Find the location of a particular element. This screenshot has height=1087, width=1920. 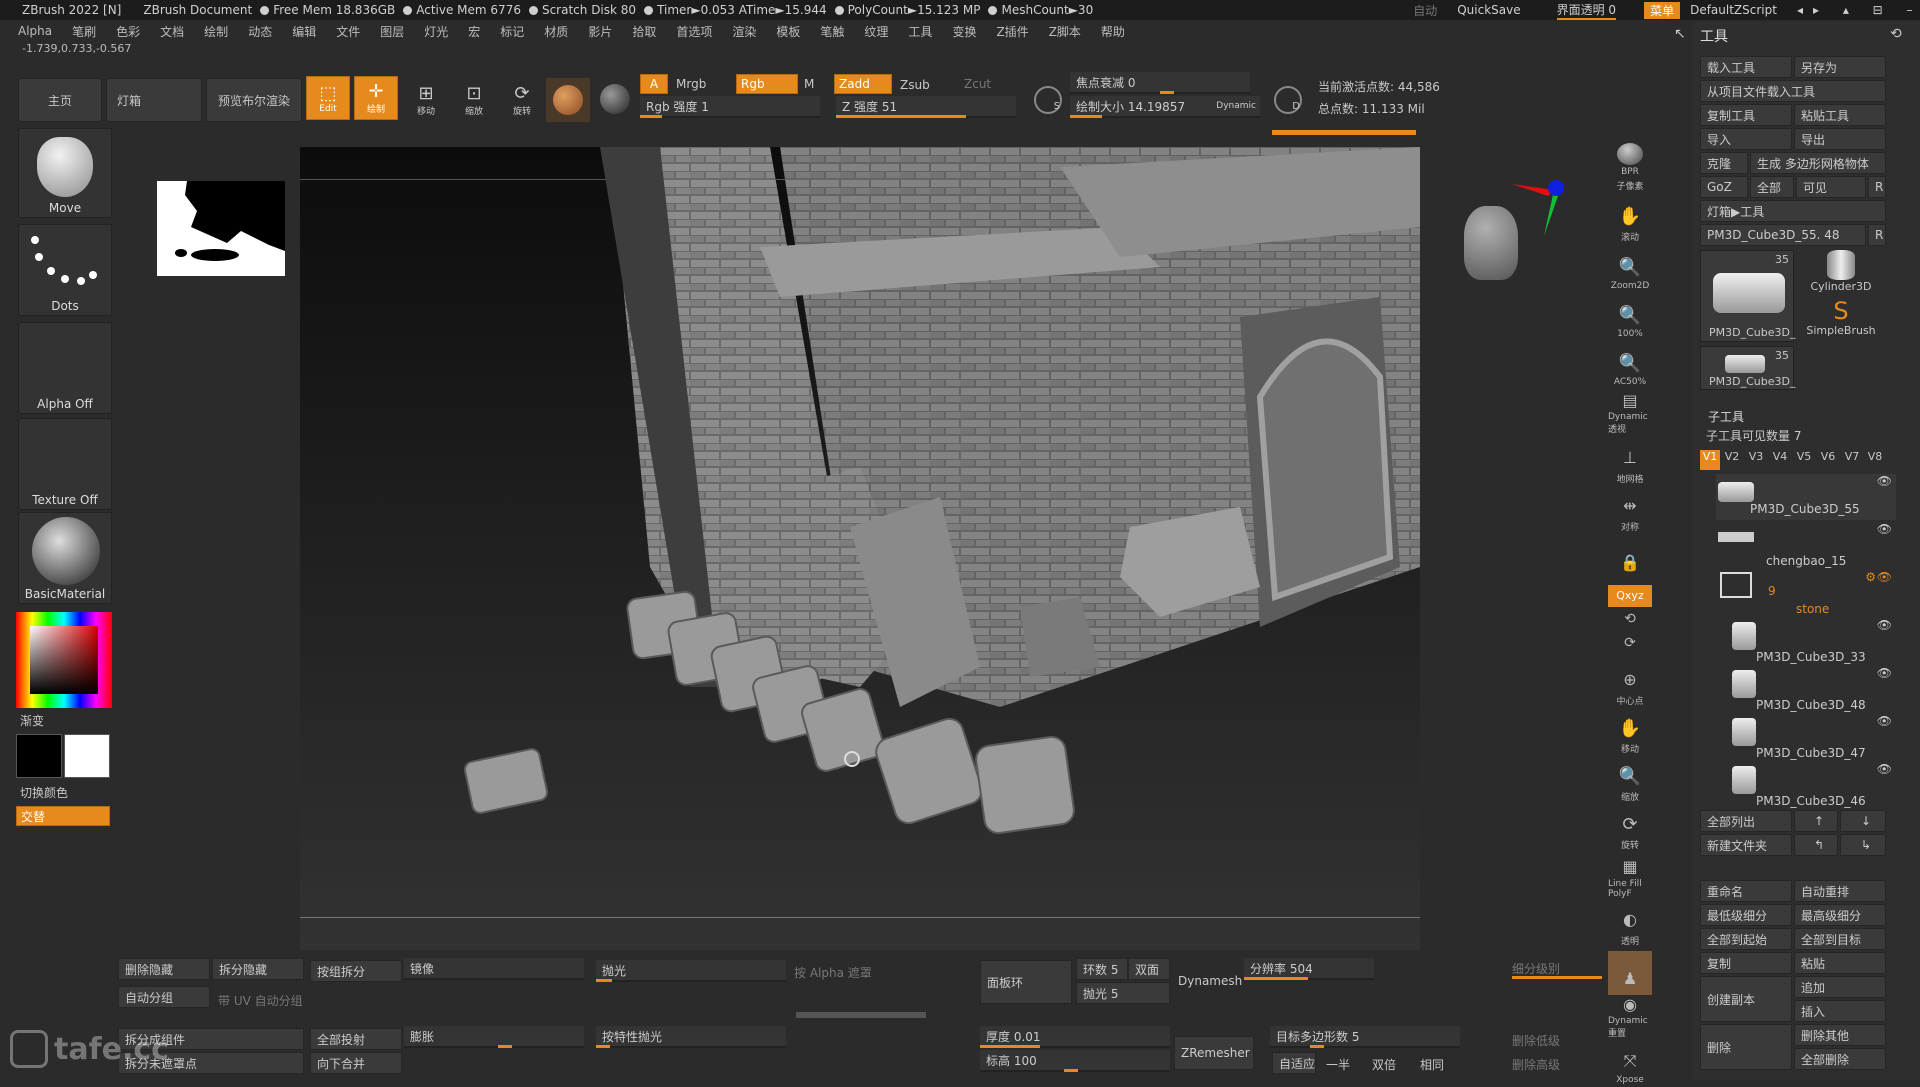

subtool-item-7: 👁 PM3D_Cube3D_46 is located at coordinates (1813, 785).